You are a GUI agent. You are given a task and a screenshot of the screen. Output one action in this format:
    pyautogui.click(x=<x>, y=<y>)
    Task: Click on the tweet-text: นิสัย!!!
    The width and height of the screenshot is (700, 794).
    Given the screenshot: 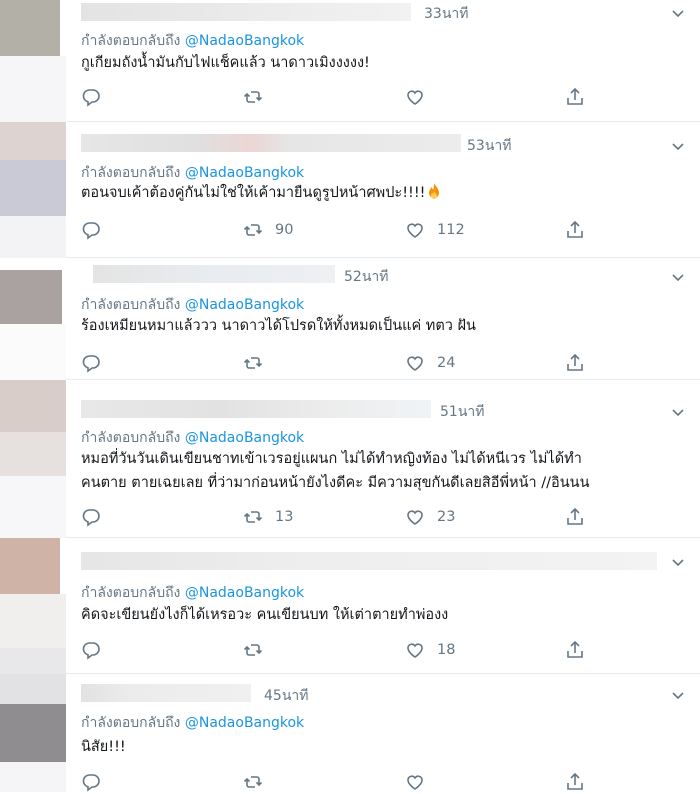 What is the action you would take?
    pyautogui.click(x=103, y=747)
    